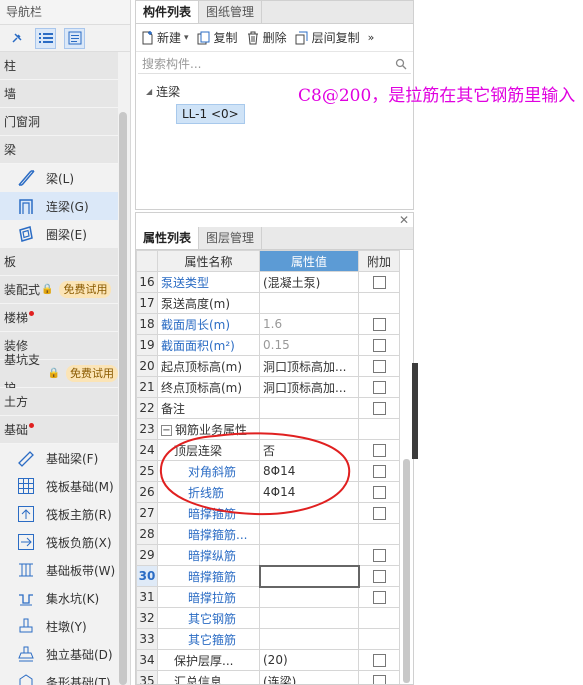 The image size is (583, 685). I want to click on property-row: 33 其它箍筋, so click(268, 639).